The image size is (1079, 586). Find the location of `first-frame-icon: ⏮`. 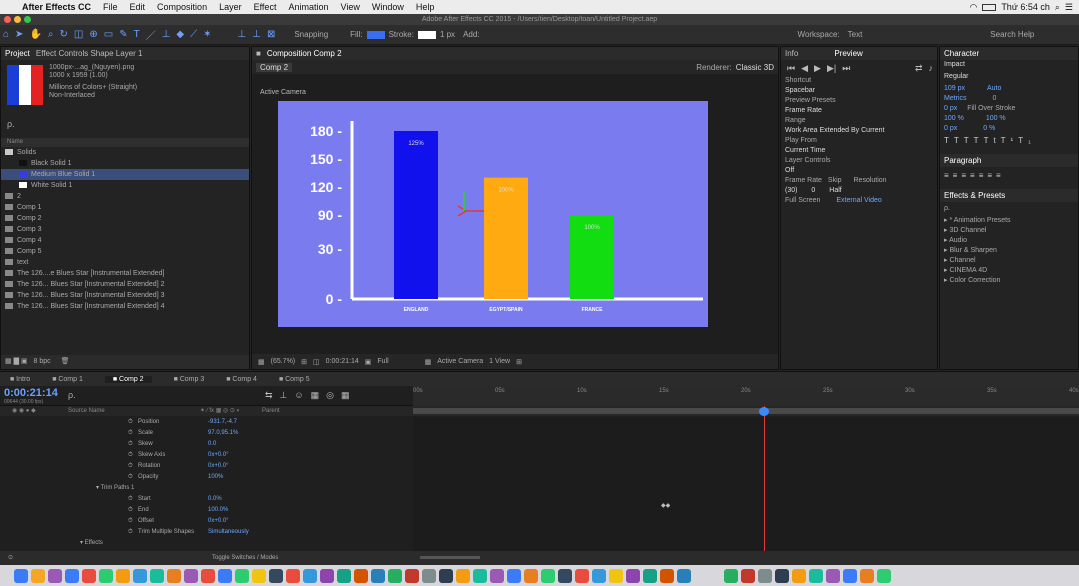

first-frame-icon: ⏮ is located at coordinates (791, 68).